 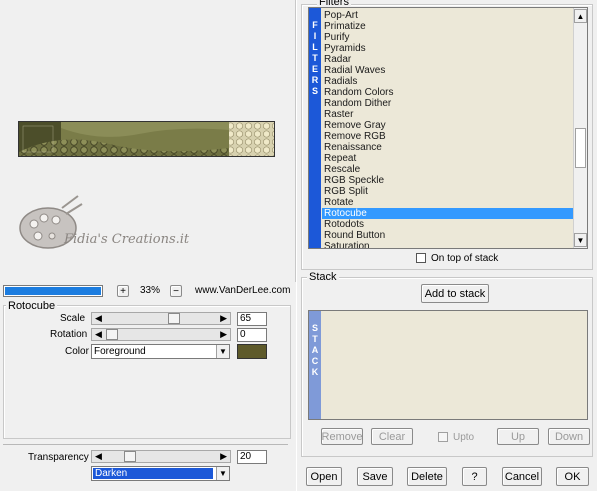 I want to click on rotation-label: Rotation, so click(x=69, y=334).